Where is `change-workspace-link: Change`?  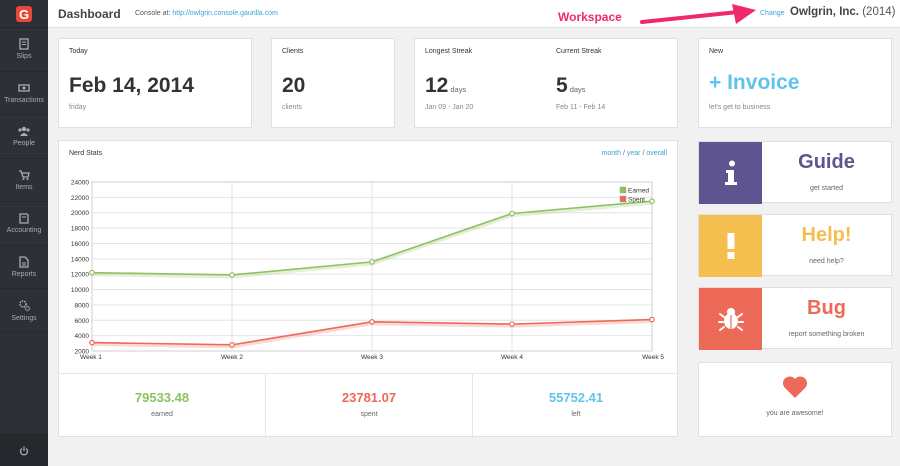 change-workspace-link: Change is located at coordinates (772, 13).